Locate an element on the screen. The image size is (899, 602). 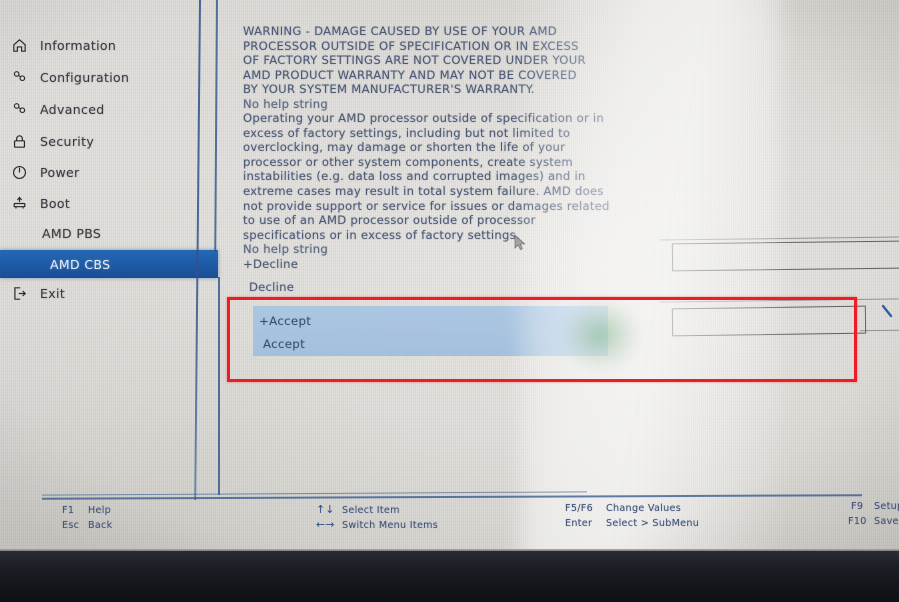
shortcut-key-enter: Enter is located at coordinates (579, 523).